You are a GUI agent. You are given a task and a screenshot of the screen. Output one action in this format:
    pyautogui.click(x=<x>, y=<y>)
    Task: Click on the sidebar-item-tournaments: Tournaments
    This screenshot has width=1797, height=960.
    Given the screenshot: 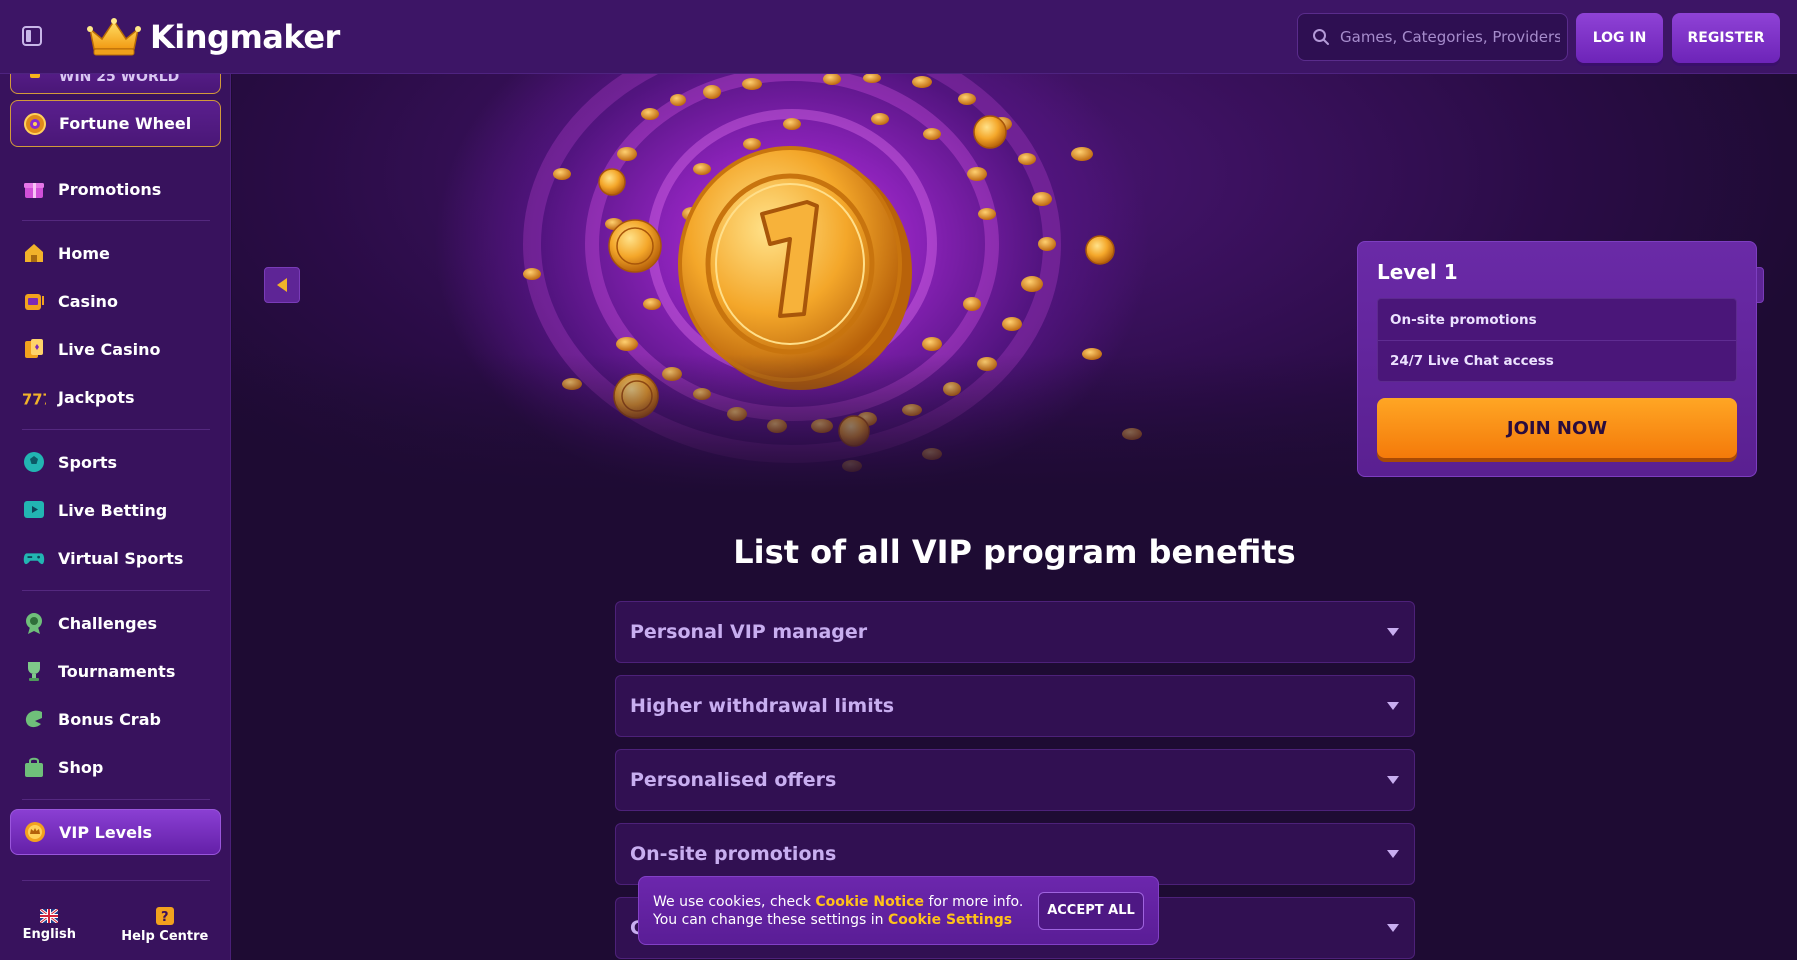 What is the action you would take?
    pyautogui.click(x=115, y=671)
    